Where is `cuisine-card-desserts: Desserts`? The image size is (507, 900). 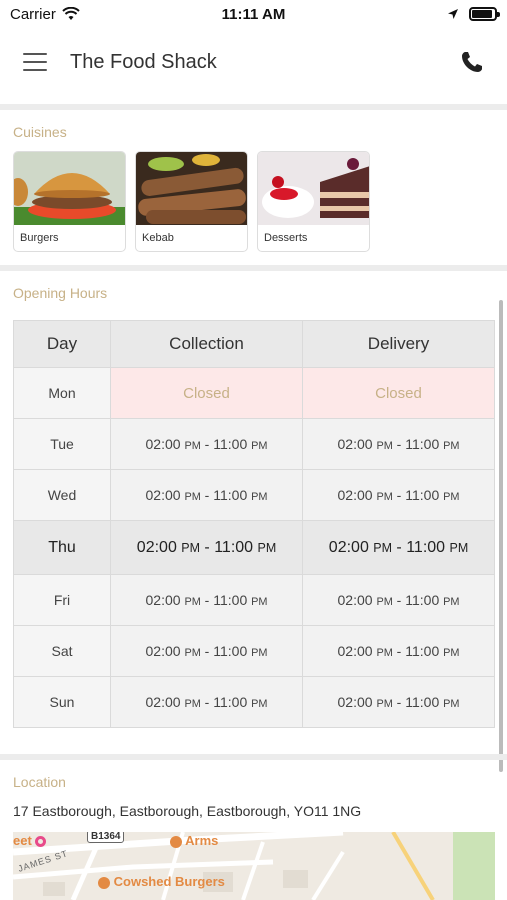 cuisine-card-desserts: Desserts is located at coordinates (313, 201).